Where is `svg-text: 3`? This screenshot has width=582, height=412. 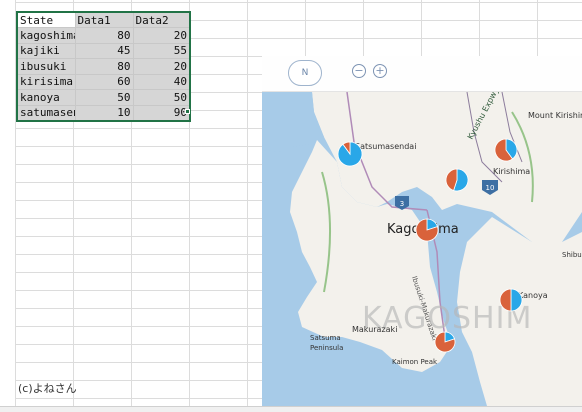
svg-text: 3 is located at coordinates (402, 204).